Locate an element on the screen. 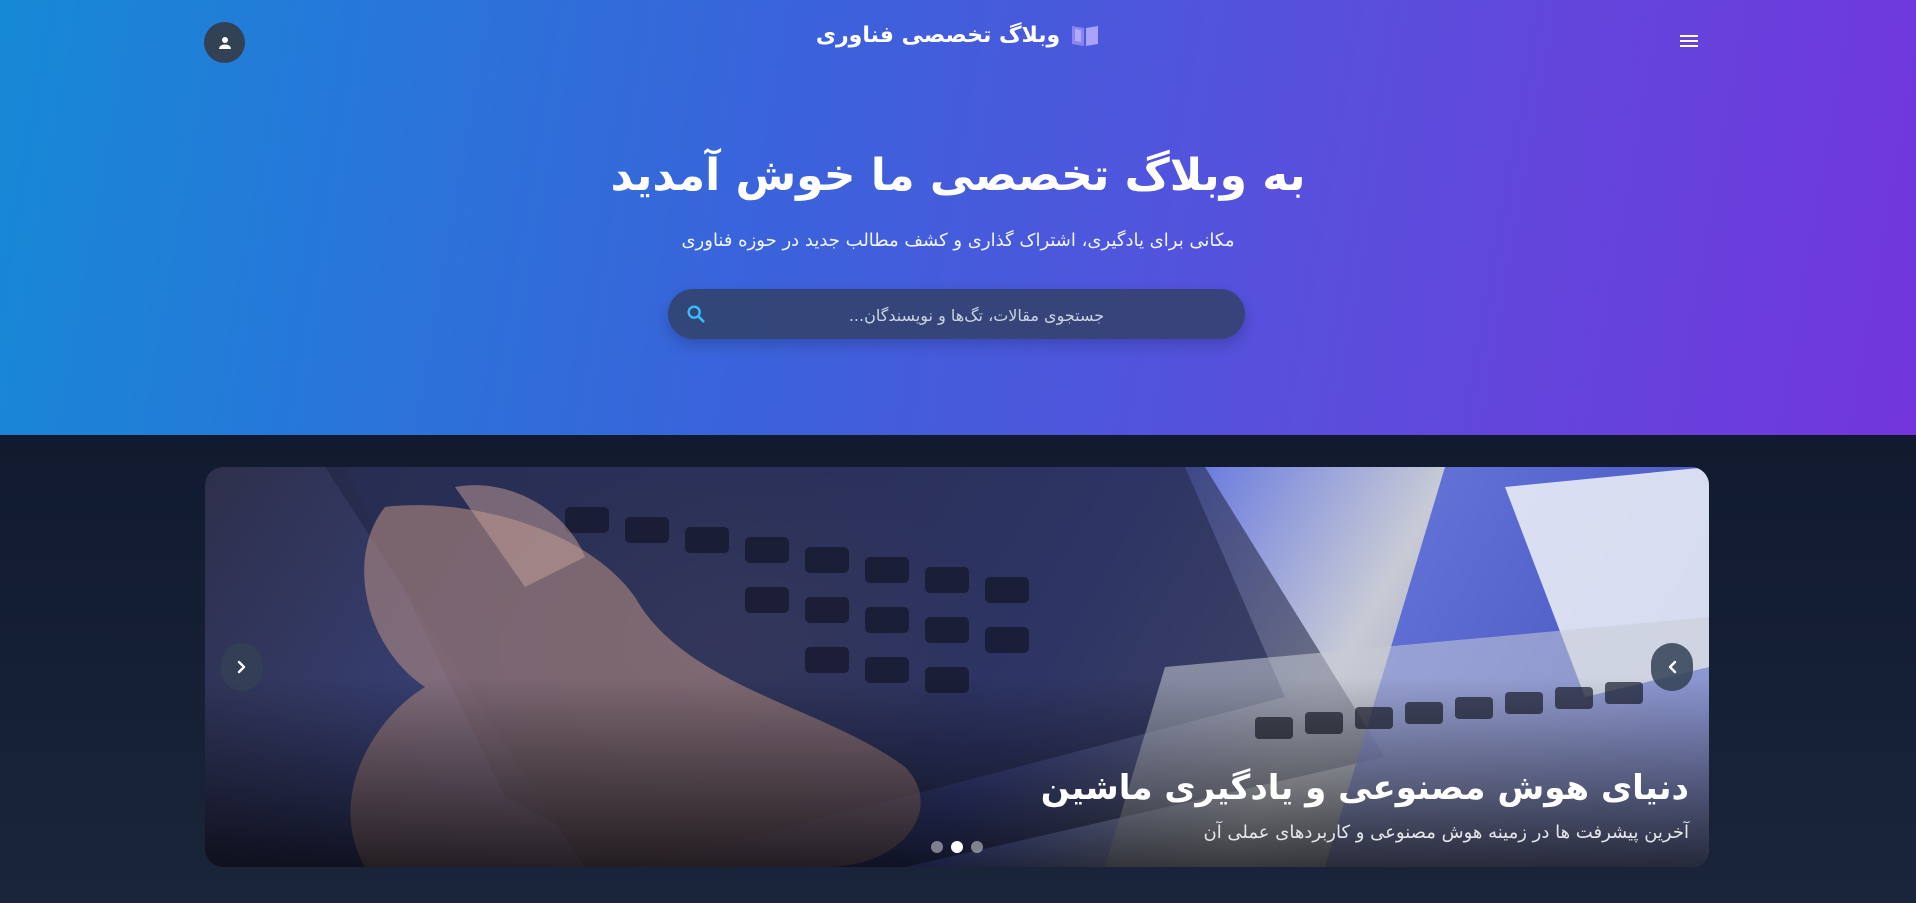 The width and height of the screenshot is (1916, 903). slide-title: دنیای هوش مصنوعی و یادگیری ماشین is located at coordinates (1365, 788).